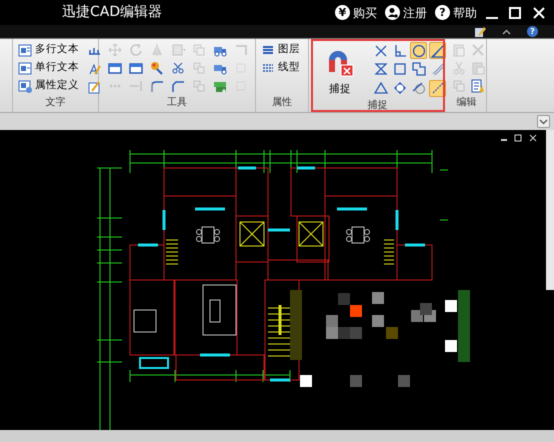 This screenshot has width=554, height=442. I want to click on title-action-button: ¥ 购买, so click(356, 13).